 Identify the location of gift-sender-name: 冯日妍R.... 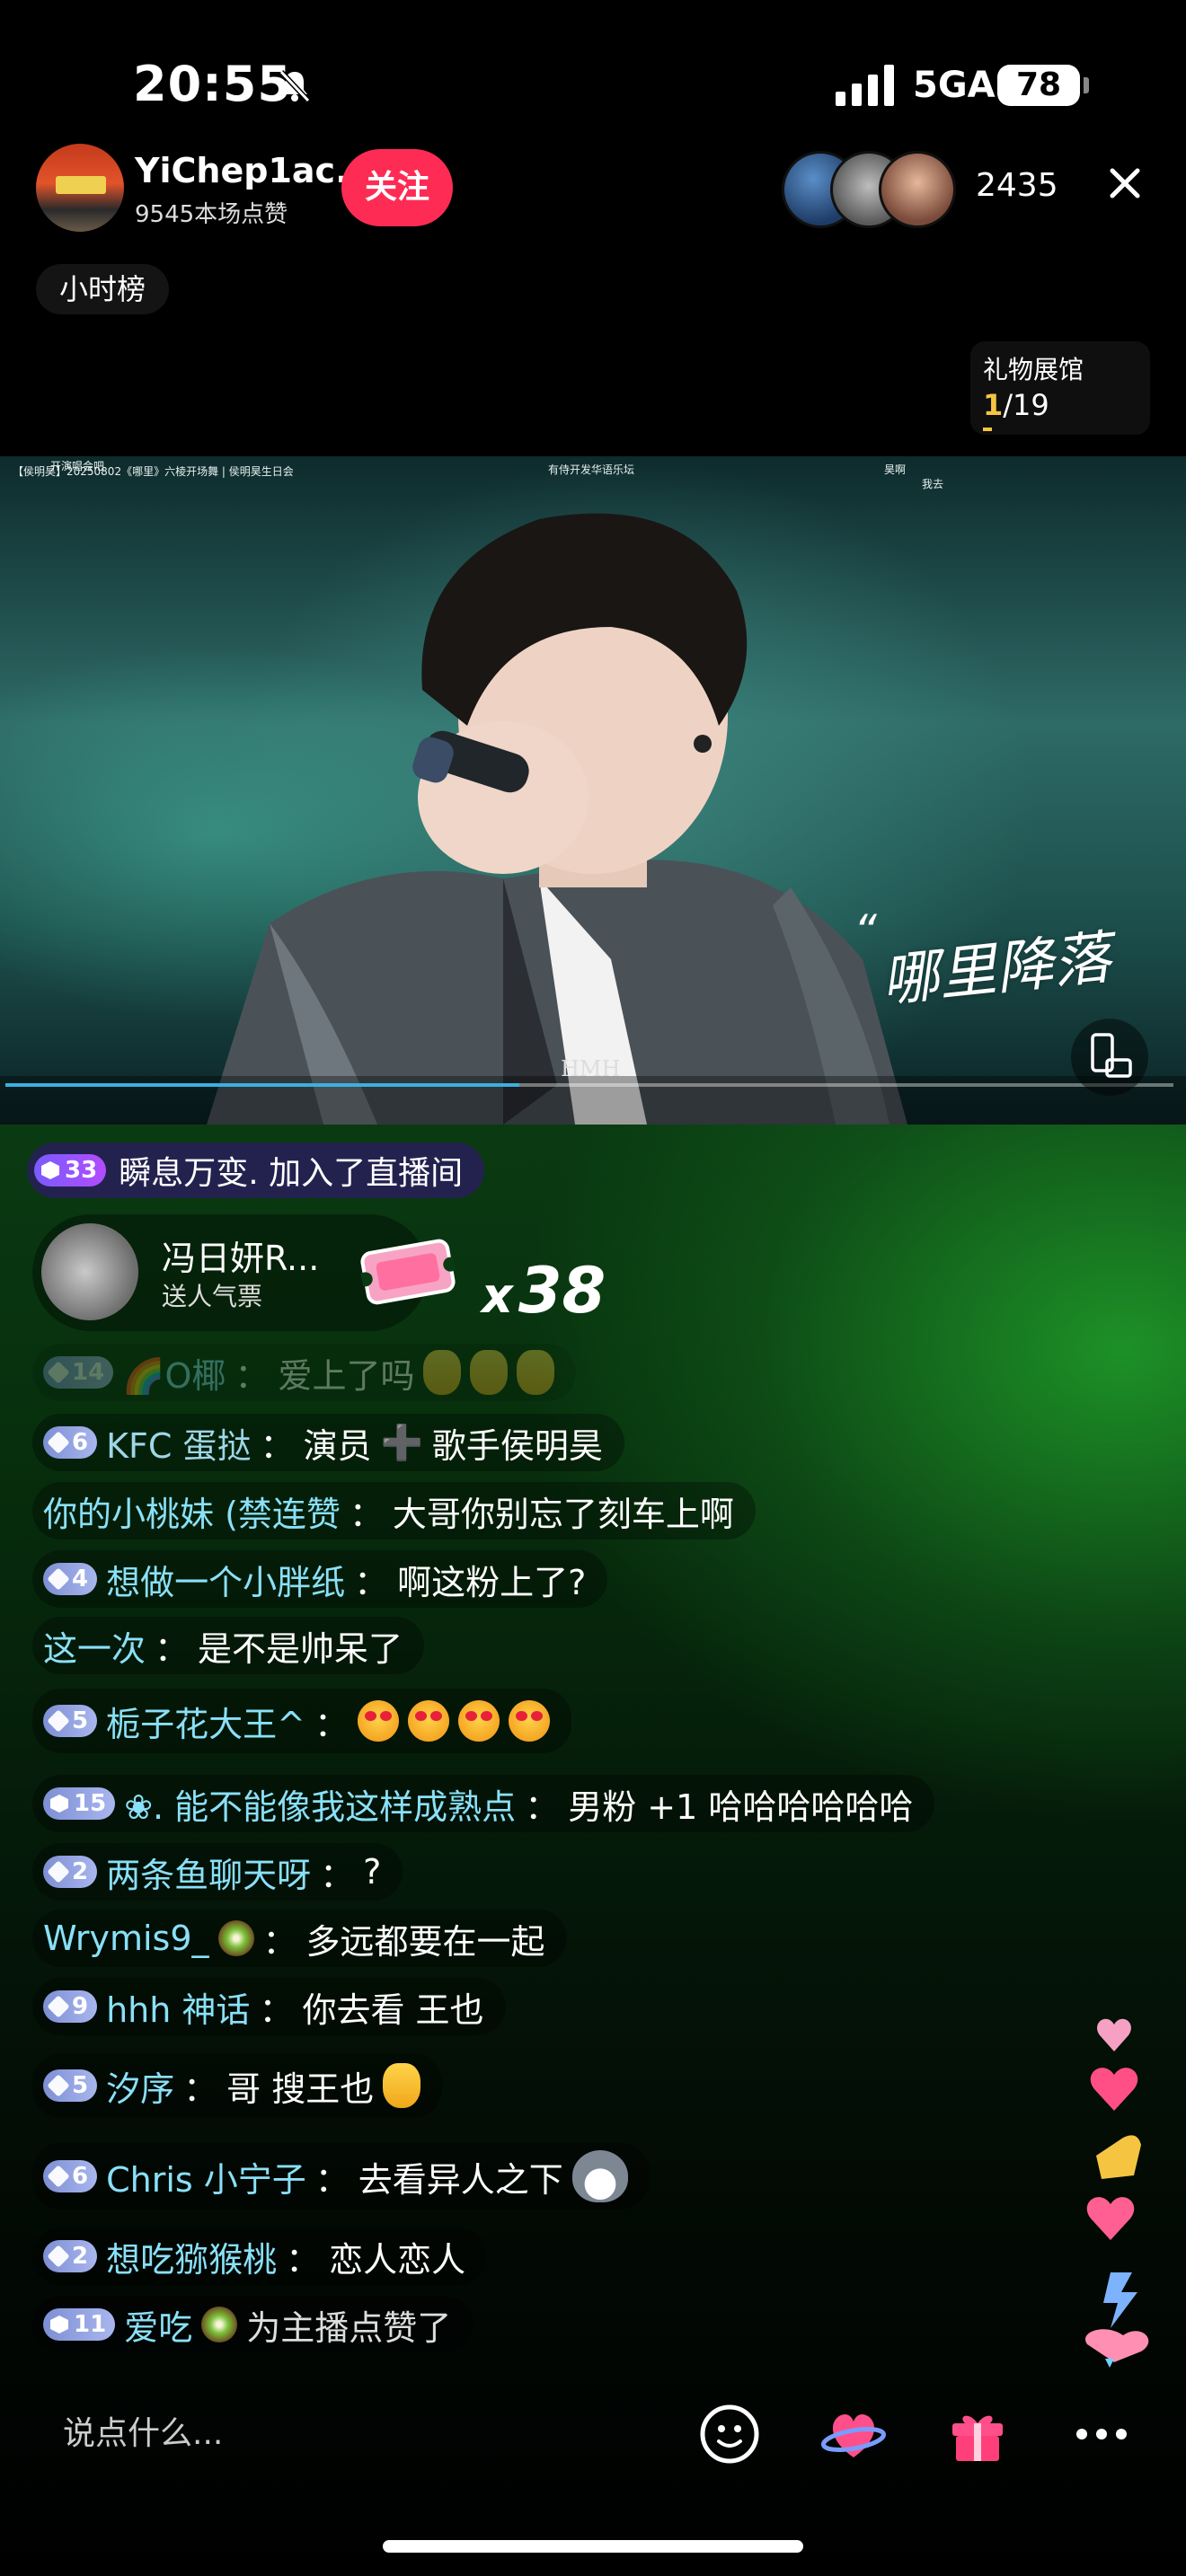
(241, 1258).